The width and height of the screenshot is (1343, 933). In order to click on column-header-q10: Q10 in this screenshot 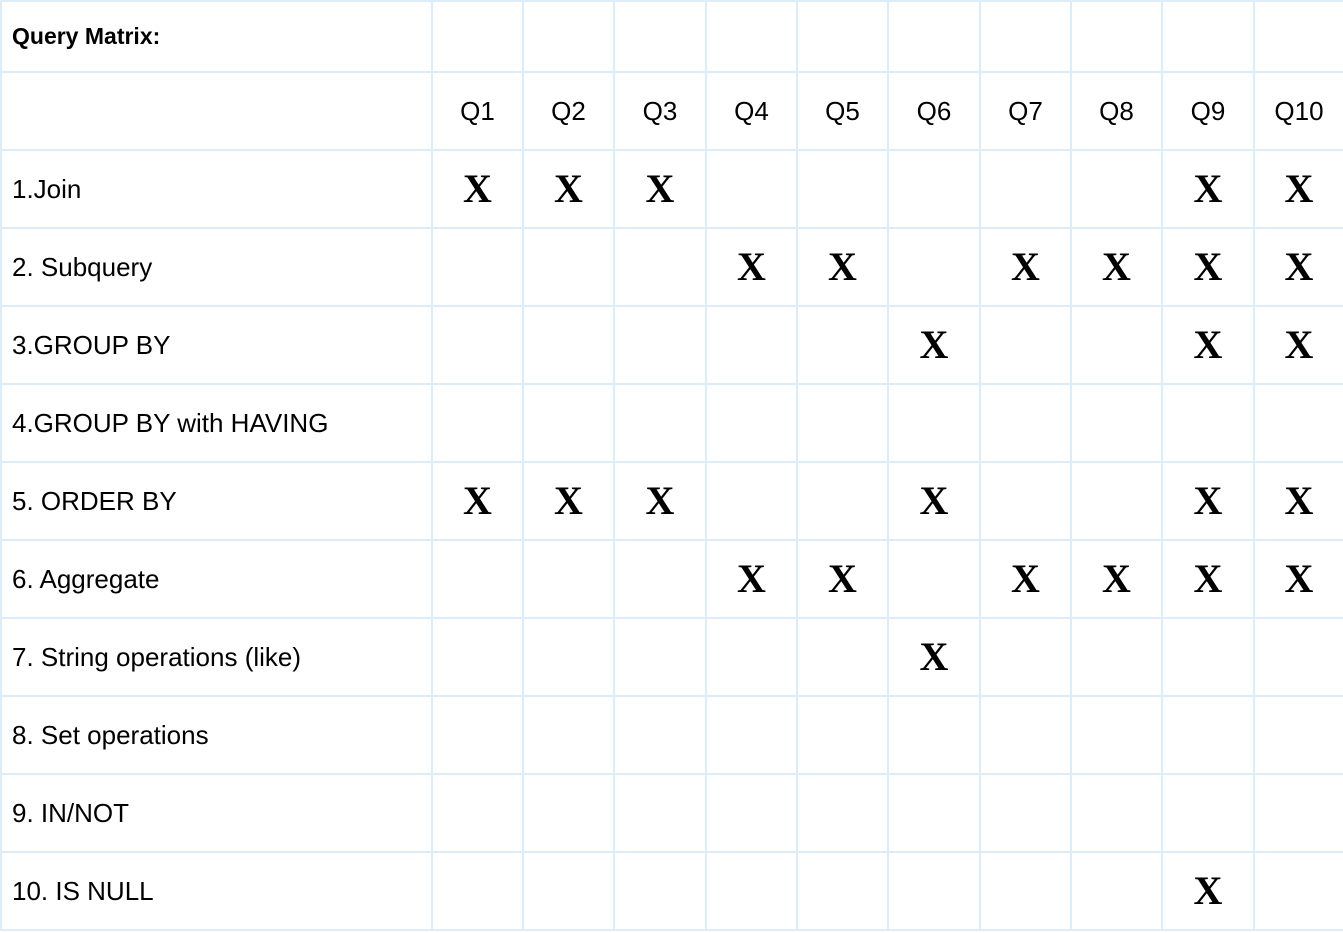, I will do `click(1298, 111)`.